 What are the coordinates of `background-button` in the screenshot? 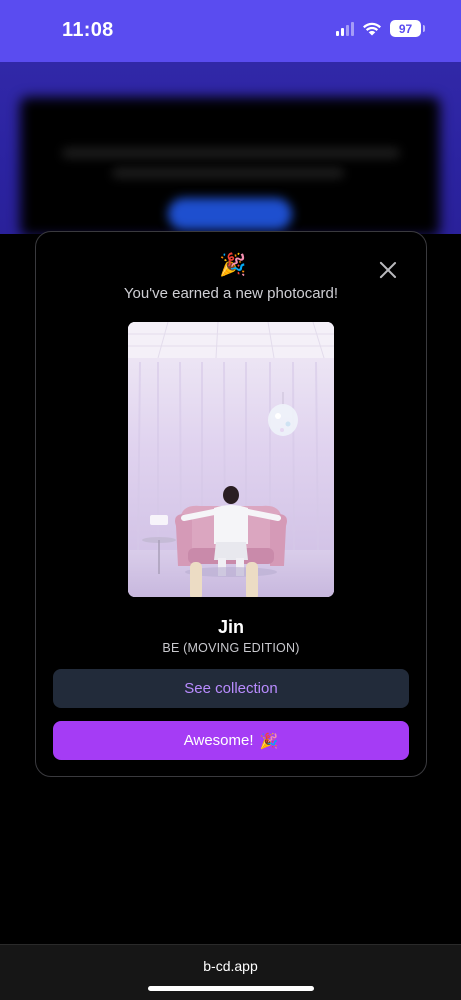 It's located at (230, 214).